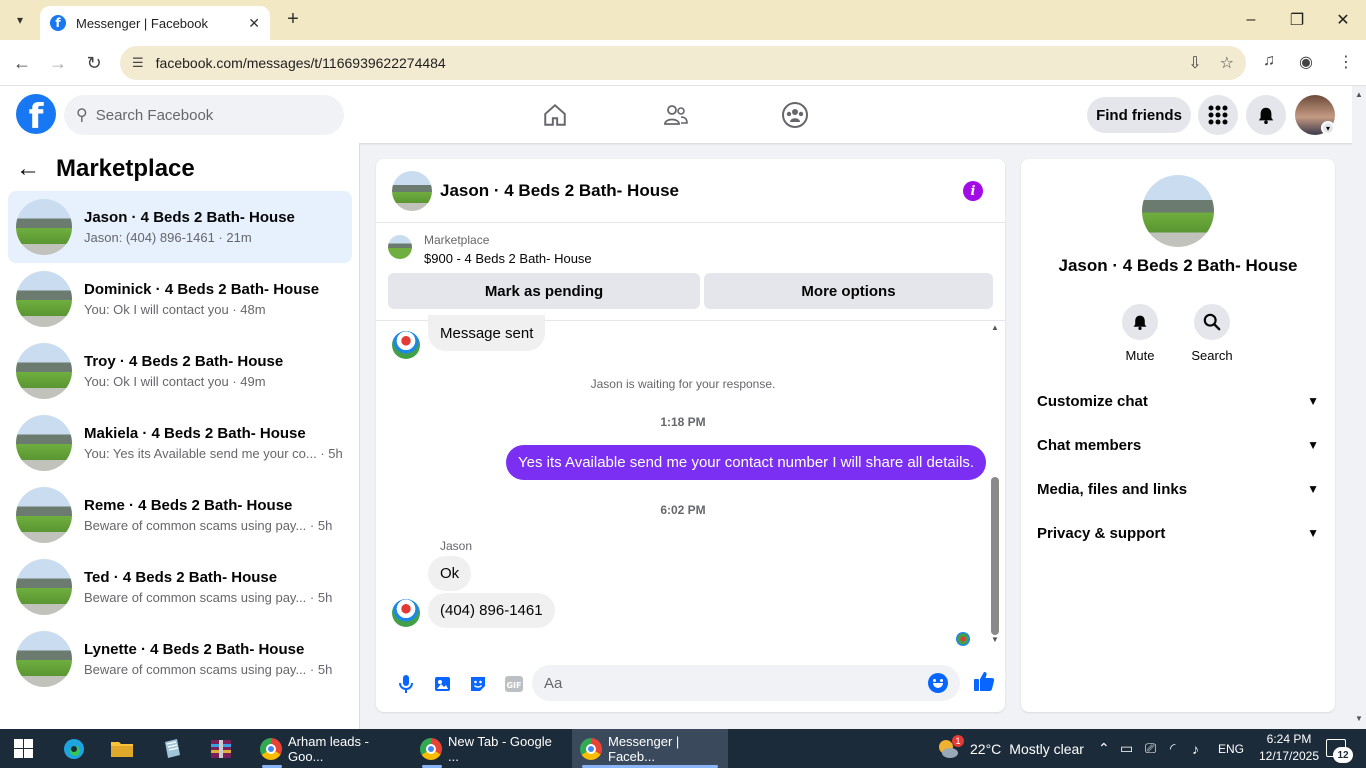  I want to click on facebook-search-input, so click(205, 115).